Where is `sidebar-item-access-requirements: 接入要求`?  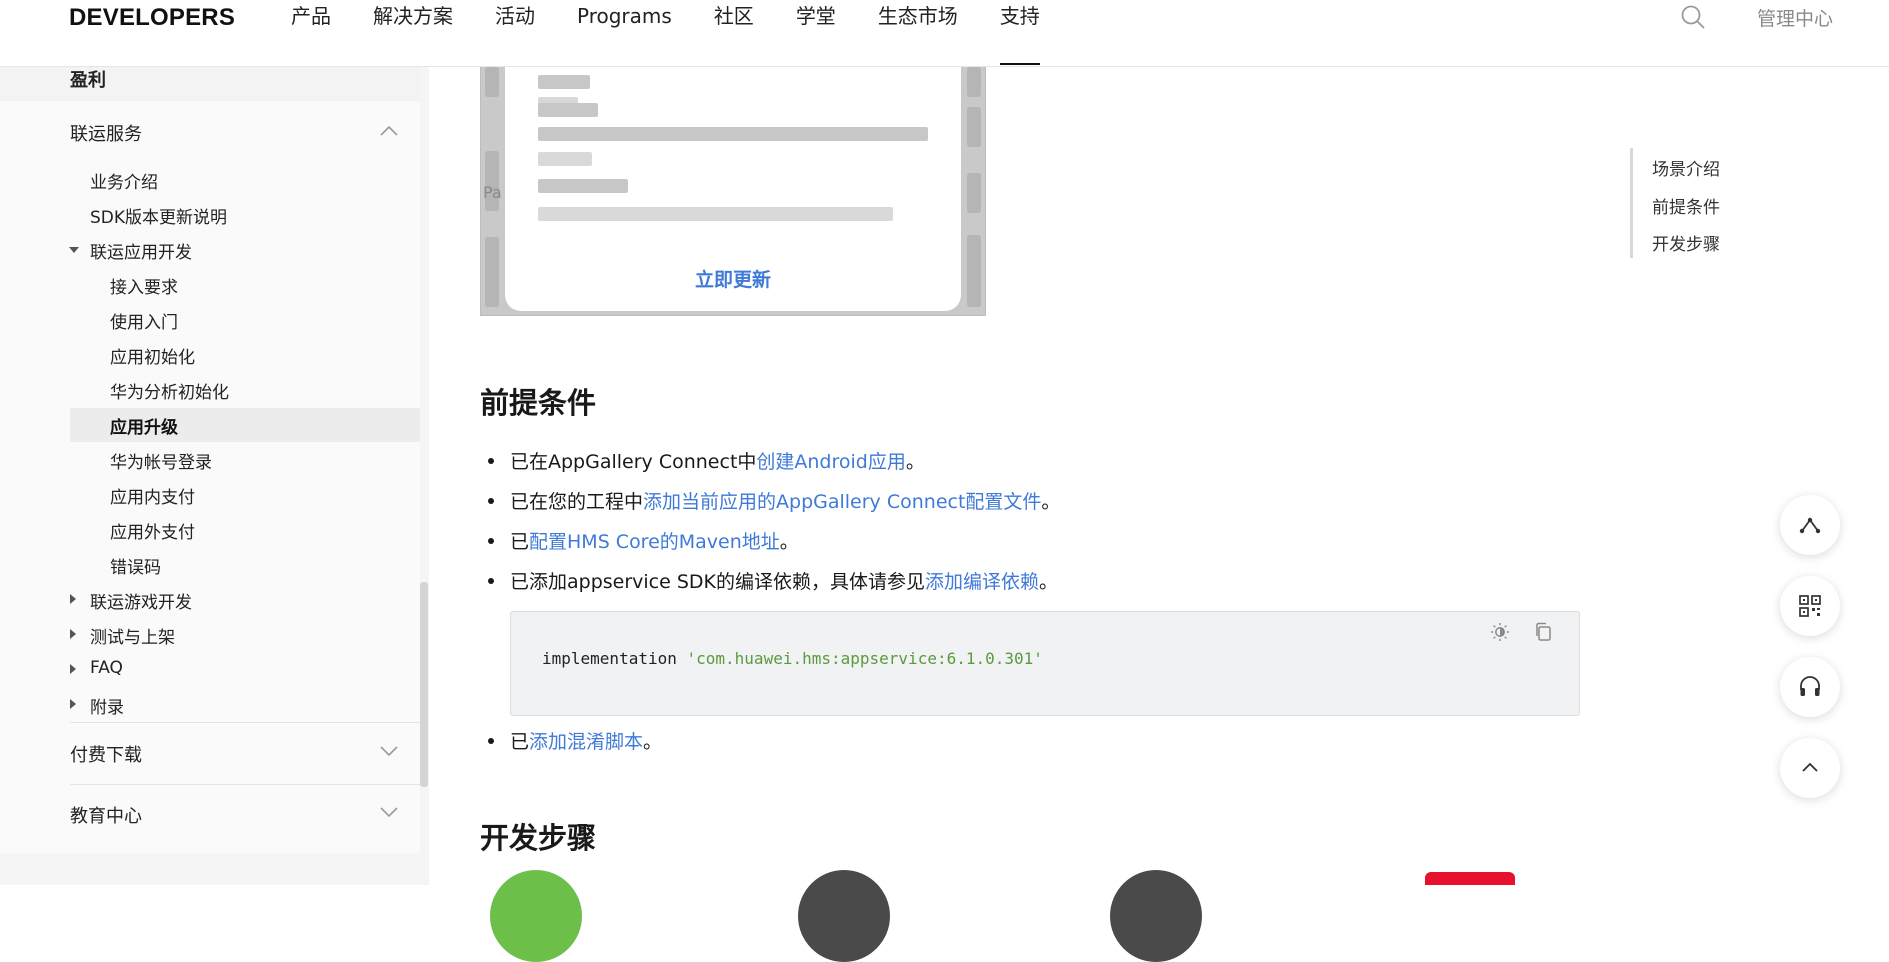
sidebar-item-access-requirements: 接入要求 is located at coordinates (144, 285).